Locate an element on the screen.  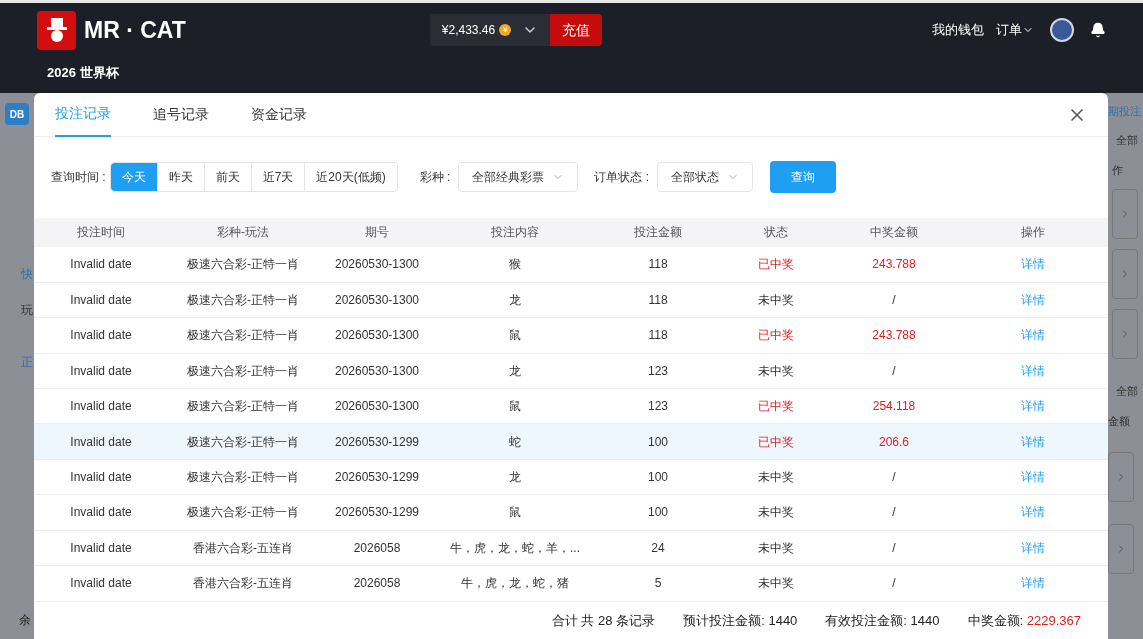
bell-icon is located at coordinates (1098, 30).